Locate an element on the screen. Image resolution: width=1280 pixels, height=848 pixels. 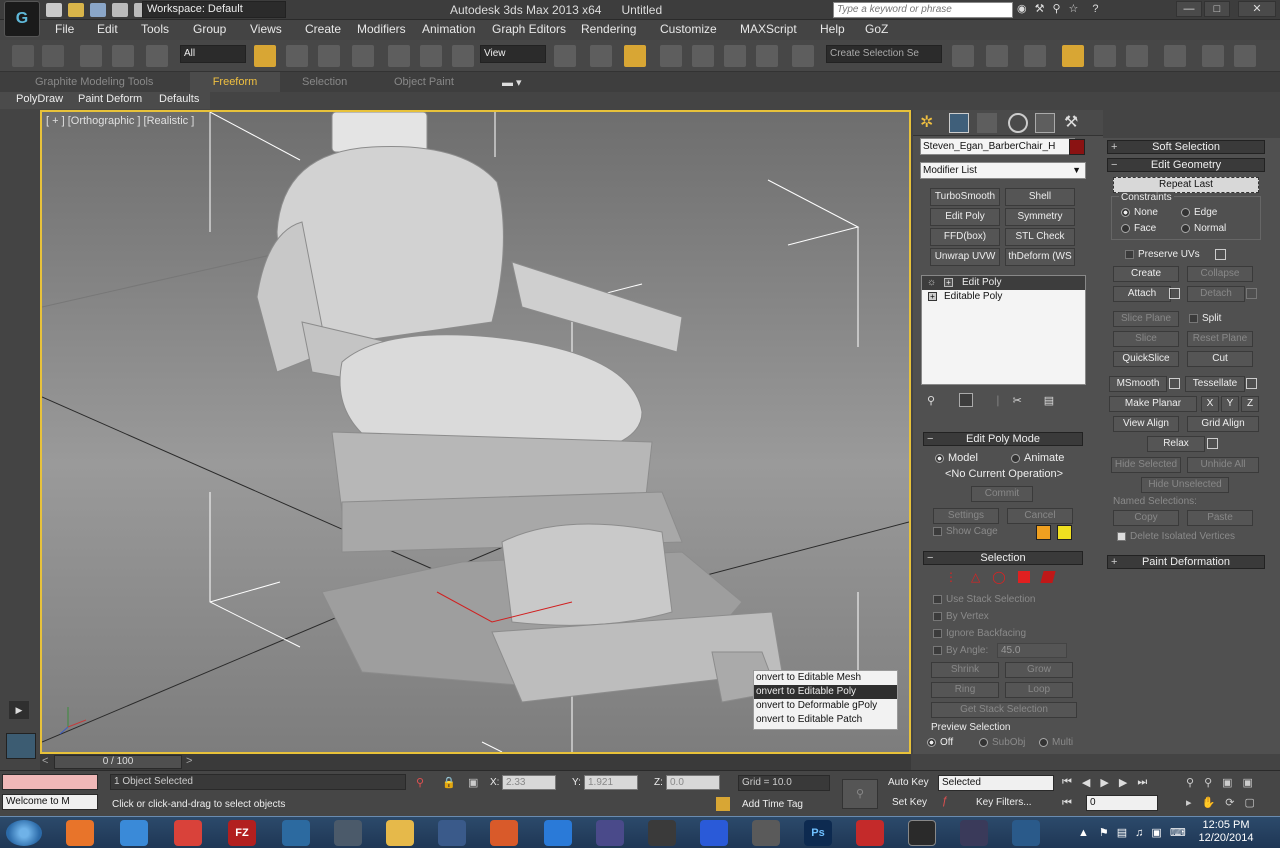
element-icon is located at coordinates (1048, 577).